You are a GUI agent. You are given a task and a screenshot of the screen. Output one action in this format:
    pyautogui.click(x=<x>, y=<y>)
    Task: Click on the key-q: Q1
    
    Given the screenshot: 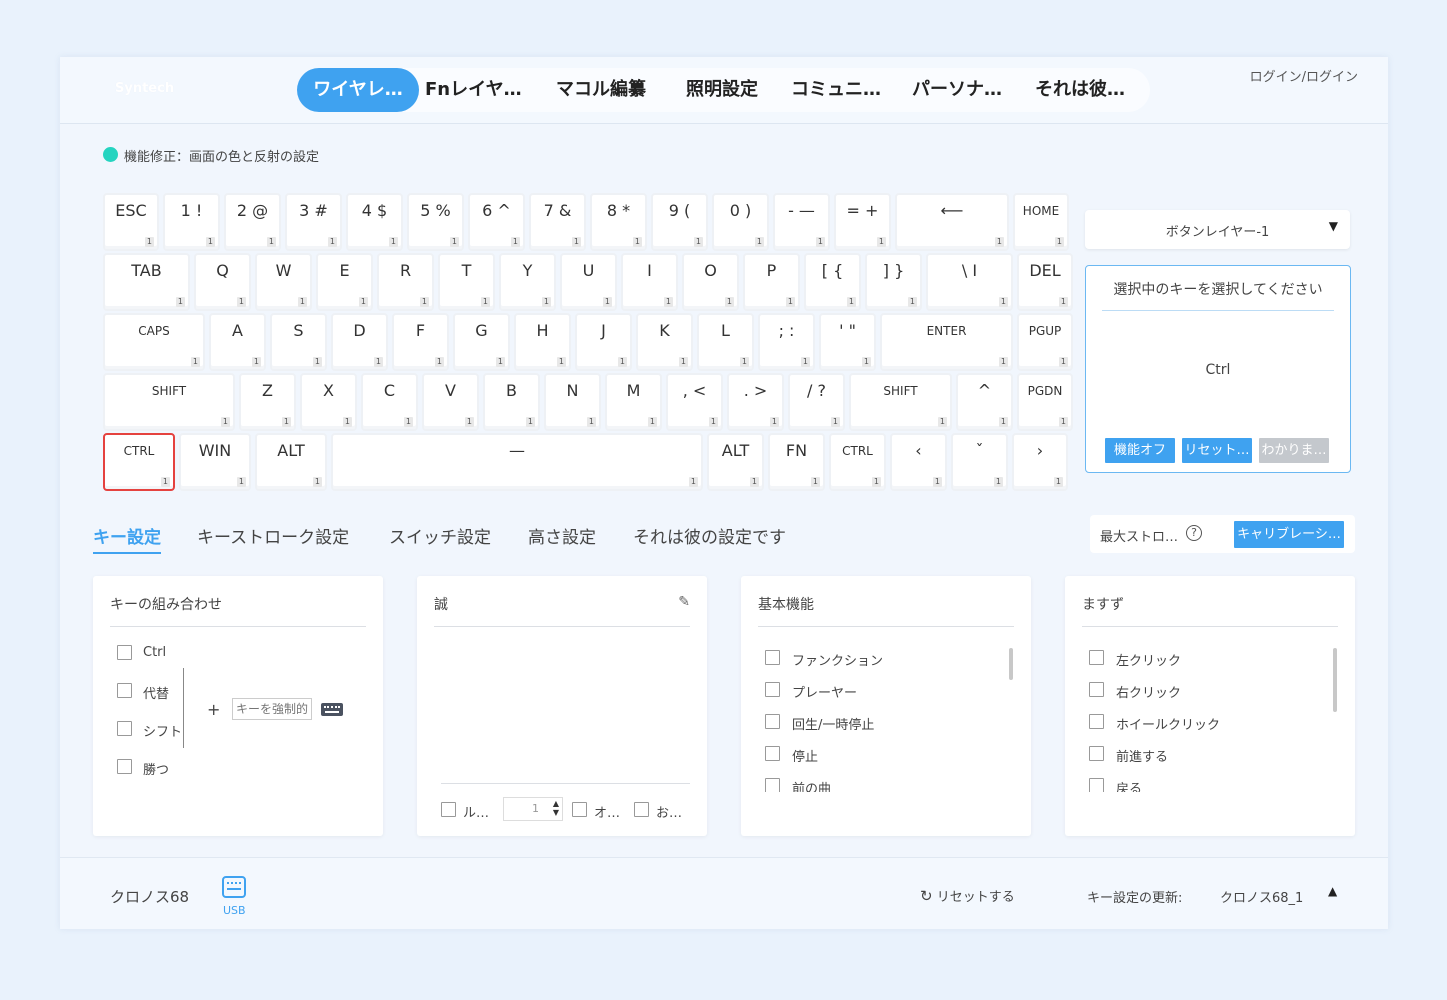 What is the action you would take?
    pyautogui.click(x=222, y=282)
    